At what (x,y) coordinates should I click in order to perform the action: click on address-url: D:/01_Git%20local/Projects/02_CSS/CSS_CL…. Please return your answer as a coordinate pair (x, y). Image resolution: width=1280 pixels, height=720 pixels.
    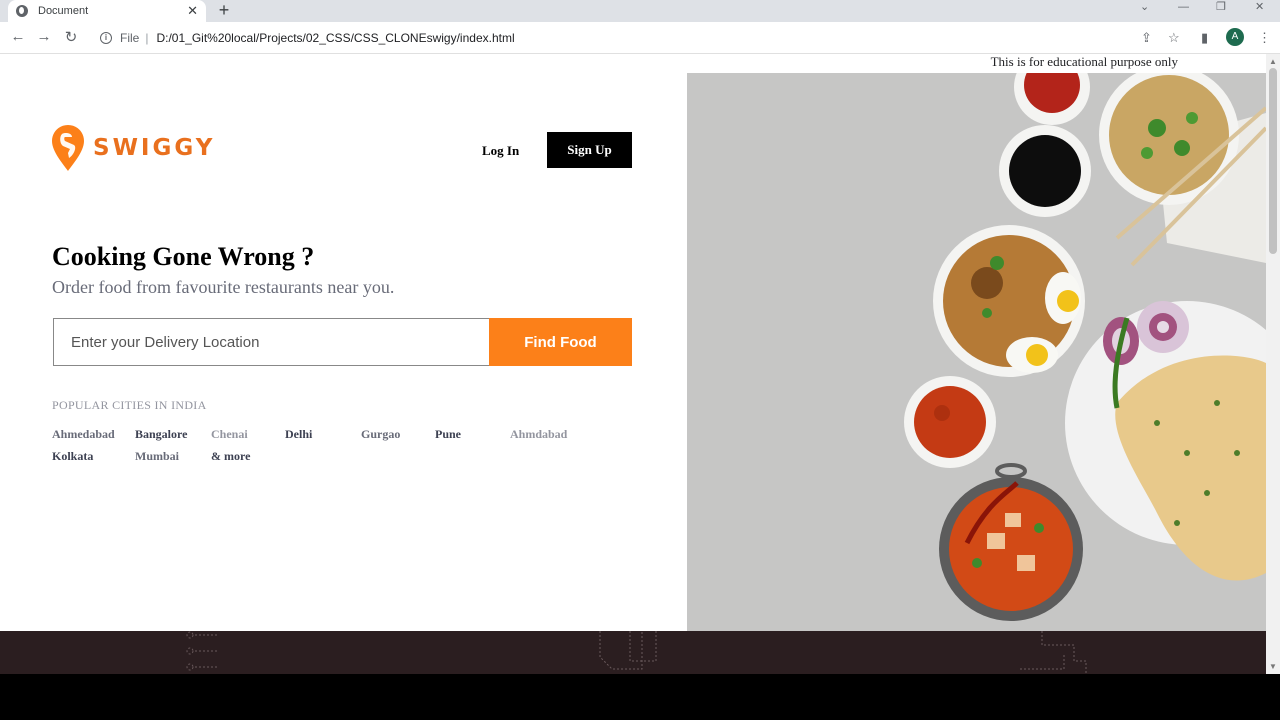
    Looking at the image, I should click on (335, 38).